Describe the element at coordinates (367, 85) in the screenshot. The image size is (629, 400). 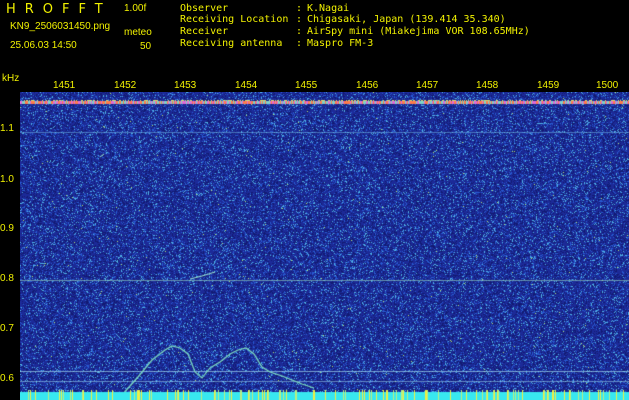
I see `freq-tick: 1456` at that location.